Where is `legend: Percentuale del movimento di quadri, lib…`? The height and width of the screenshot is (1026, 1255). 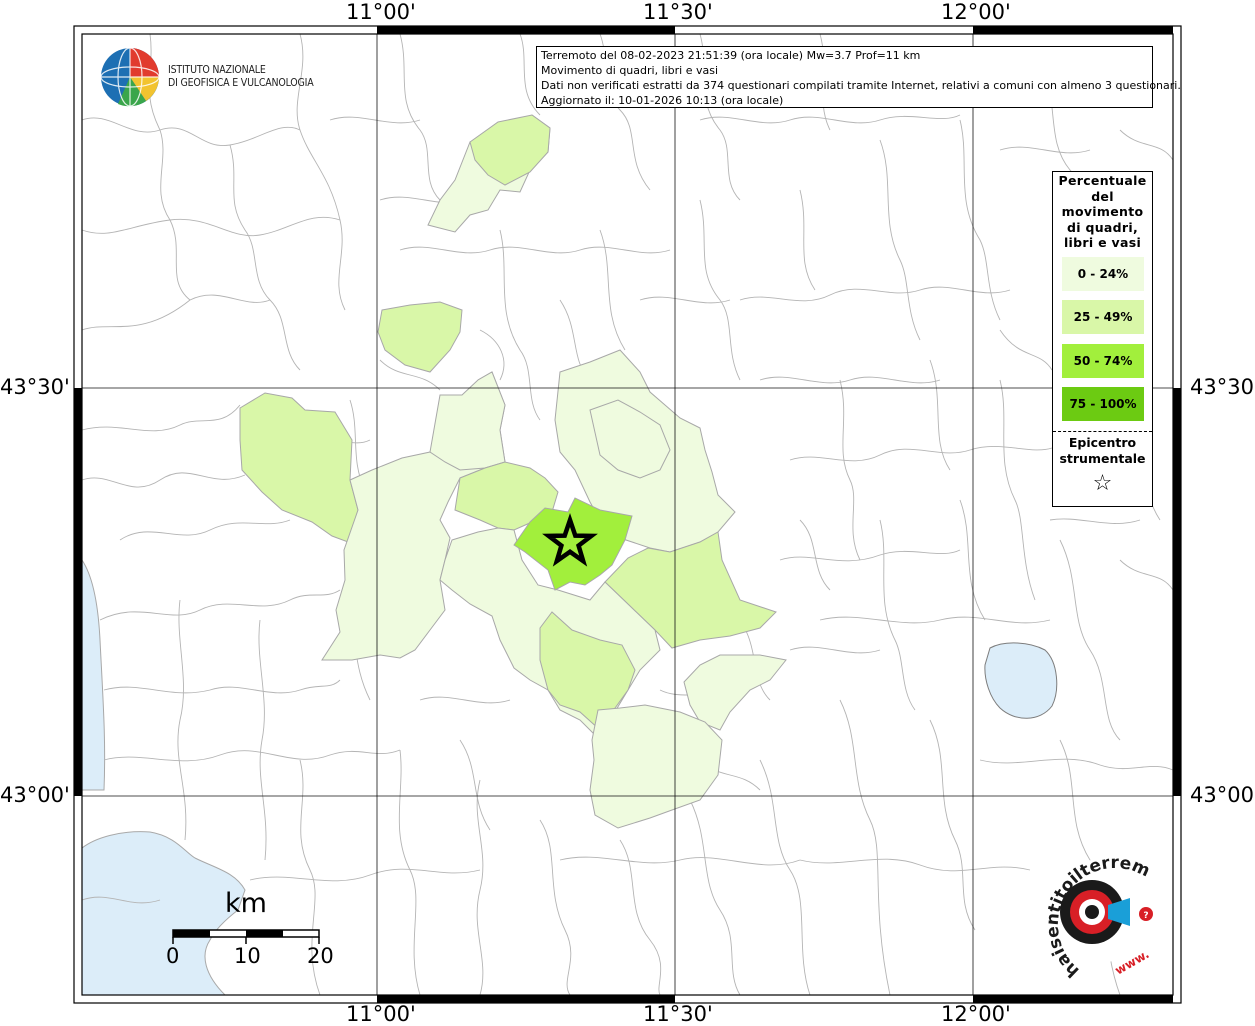
legend: Percentuale del movimento di quadri, lib… is located at coordinates (1102, 339).